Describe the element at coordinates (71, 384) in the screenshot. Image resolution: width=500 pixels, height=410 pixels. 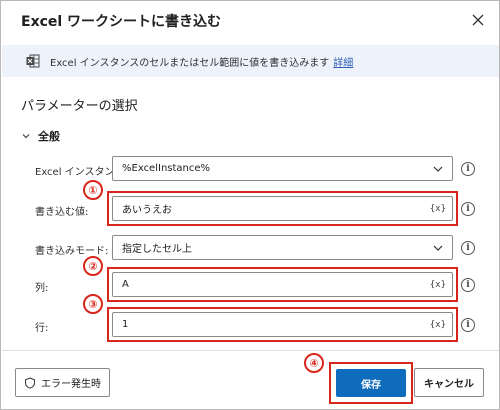
I see `on-error-label: エラー発生時` at that location.